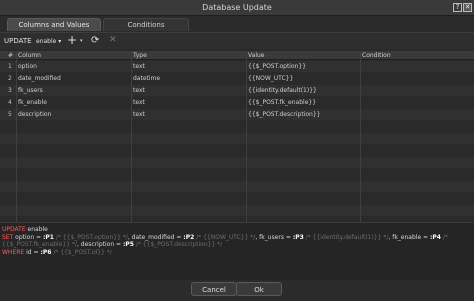 Image resolution: width=474 pixels, height=301 pixels. Describe the element at coordinates (259, 289) in the screenshot. I see `ok-button: Ok` at that location.